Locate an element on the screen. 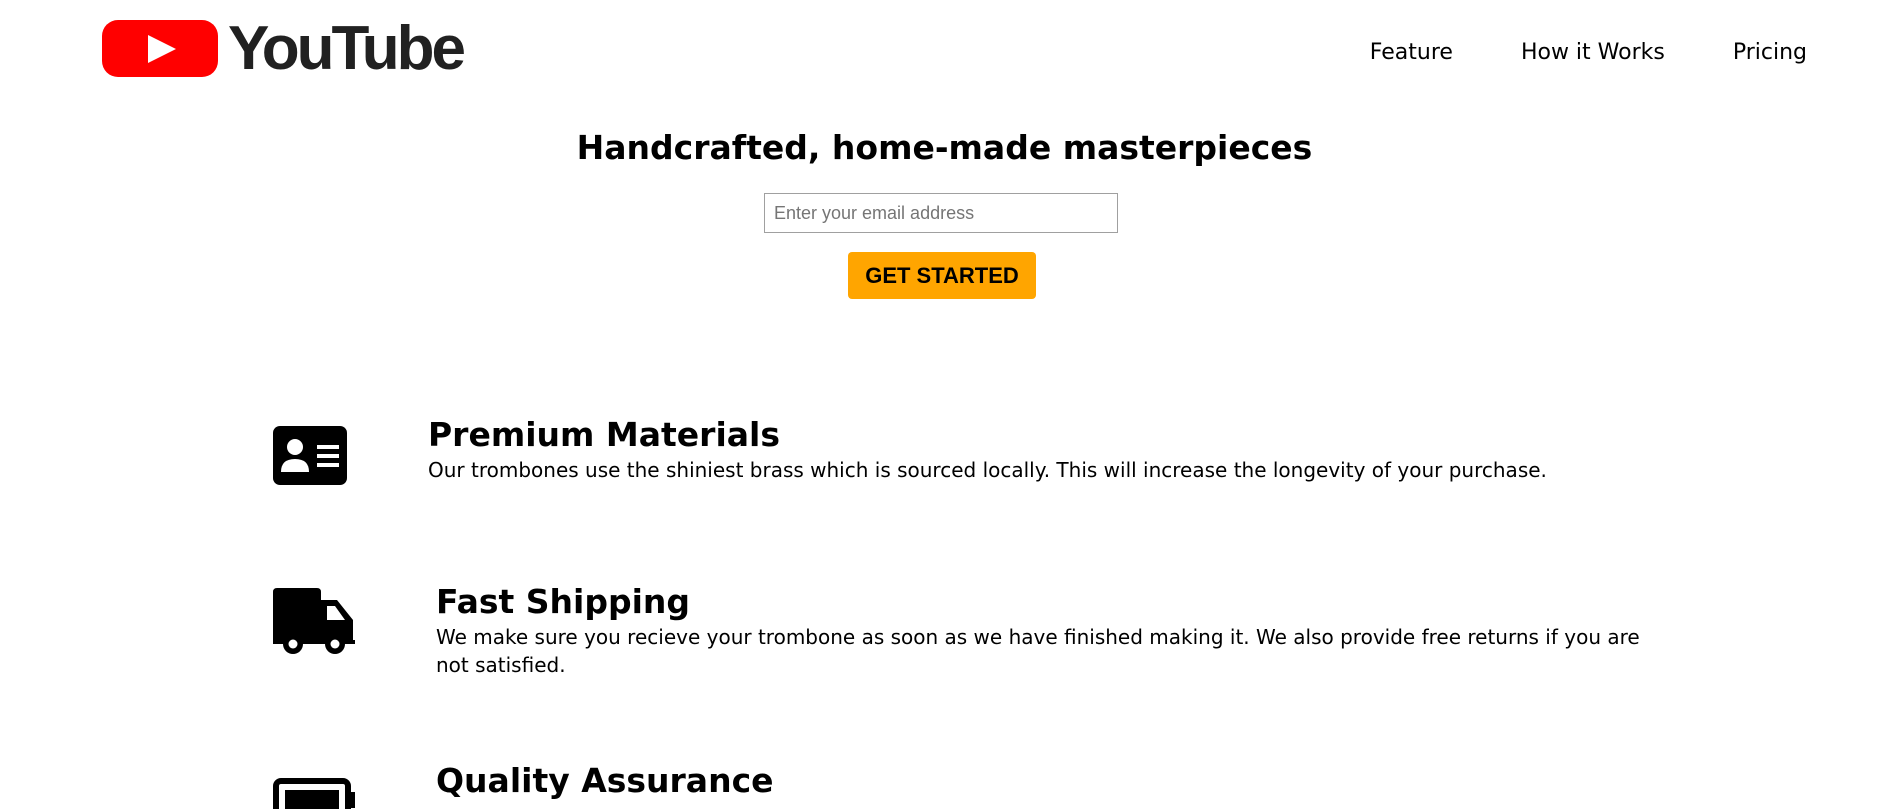 The width and height of the screenshot is (1889, 809). youtube-logo: YouTube is located at coordinates (284, 48).